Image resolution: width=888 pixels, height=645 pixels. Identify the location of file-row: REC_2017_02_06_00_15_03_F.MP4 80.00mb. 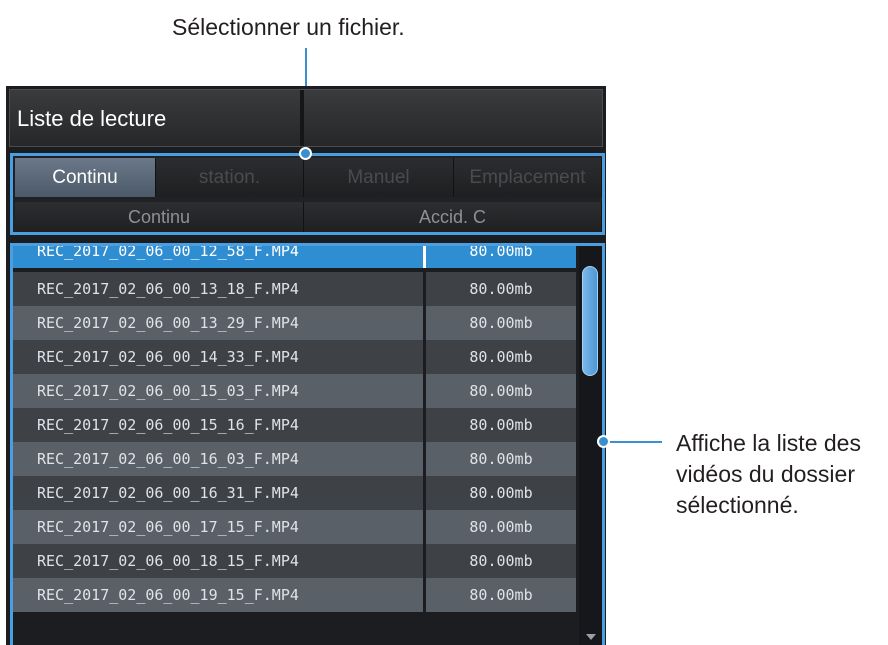
(294, 391).